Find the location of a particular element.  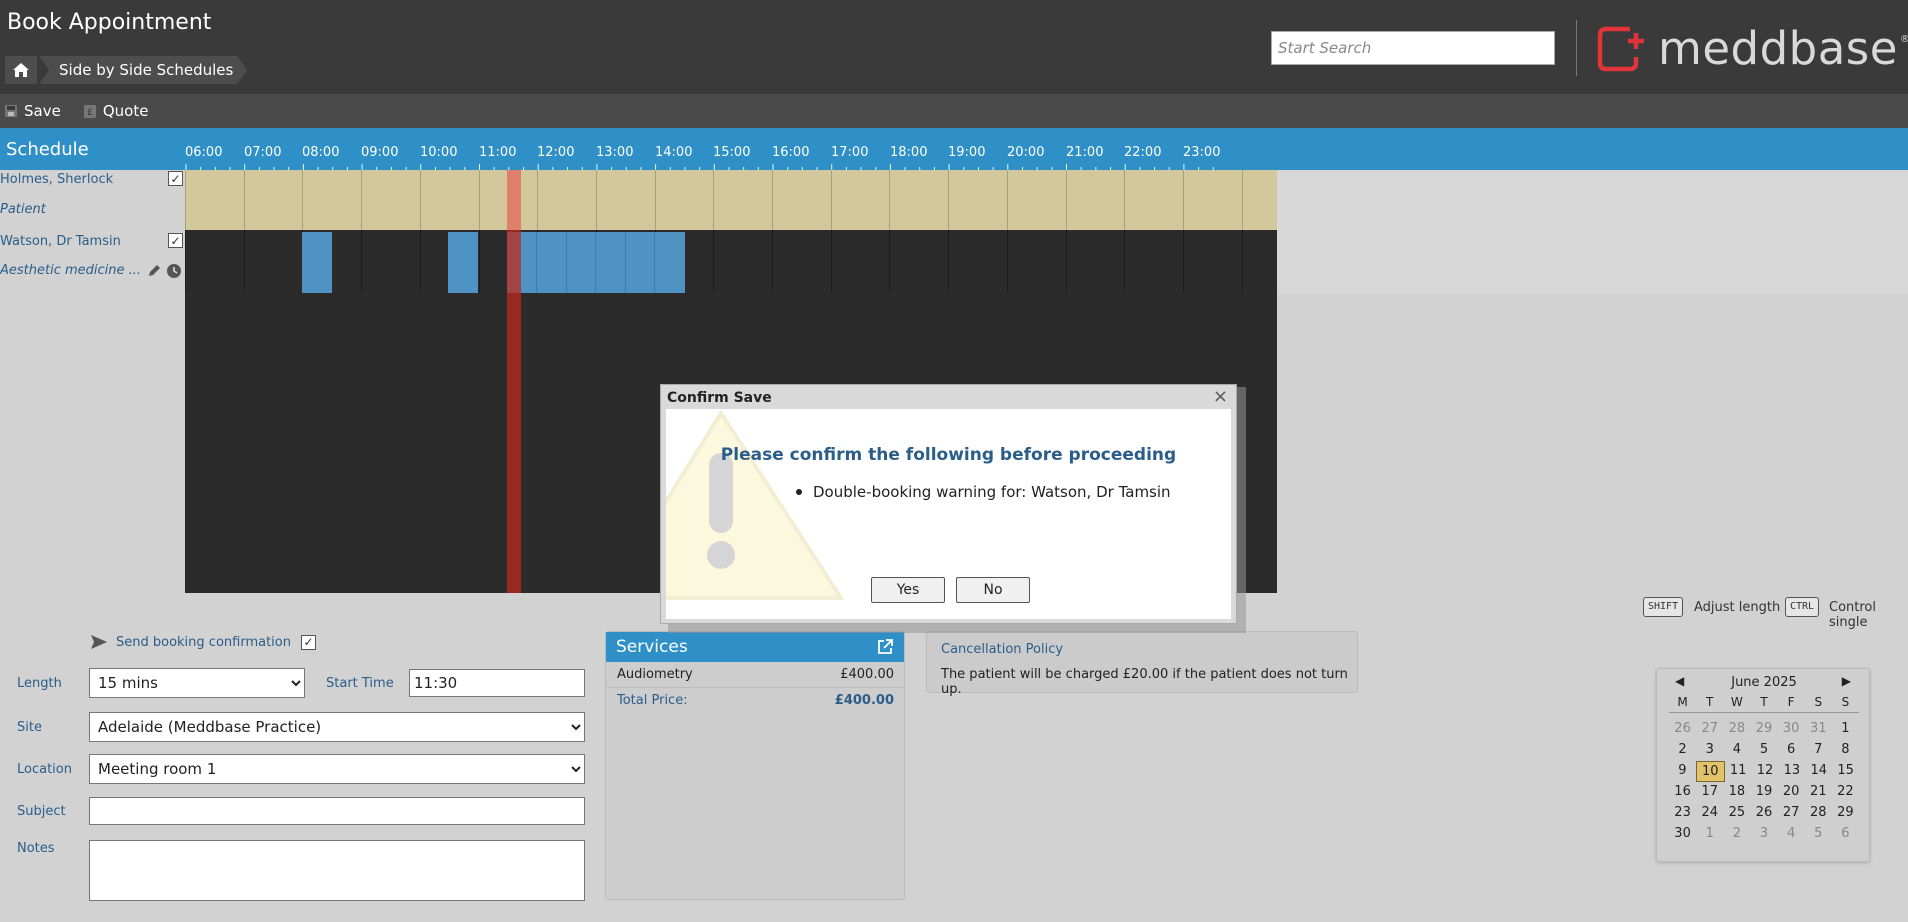

row-label-clinician-name: Watson, Dr Tamsin is located at coordinates (60, 241).